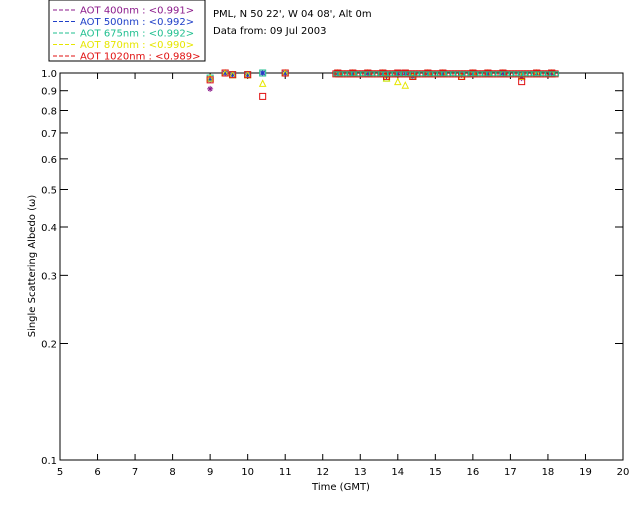  Describe the element at coordinates (548, 472) in the screenshot. I see `x-tick-label: 18` at that location.